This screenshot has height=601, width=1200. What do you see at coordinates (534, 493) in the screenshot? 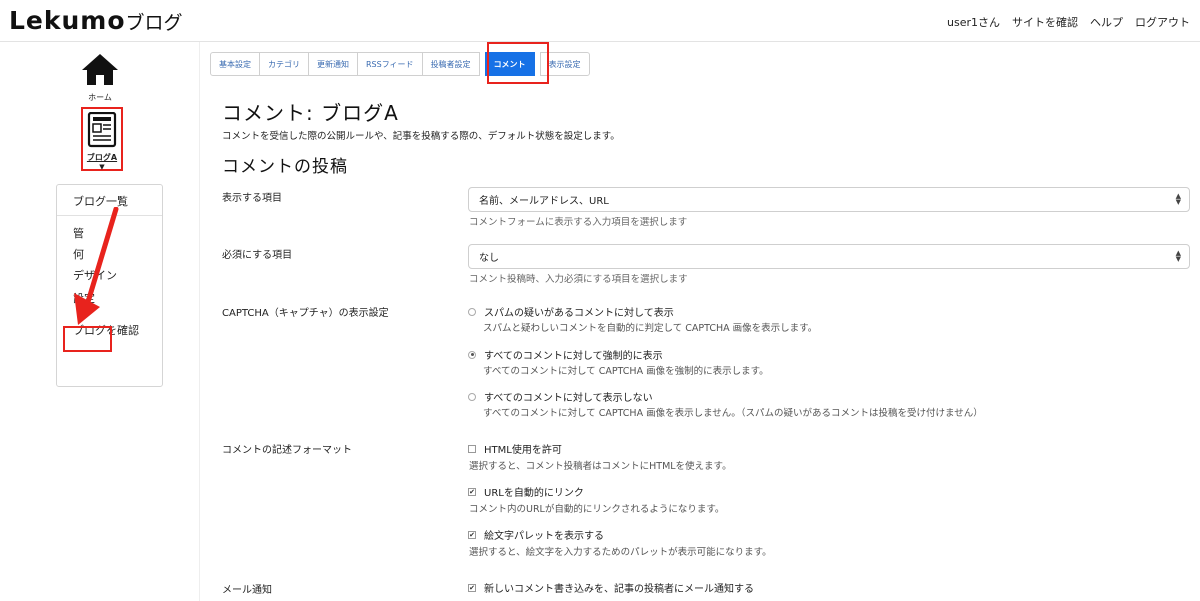
I see `format-option-label: URLを自動的にリンク` at bounding box center [534, 493].